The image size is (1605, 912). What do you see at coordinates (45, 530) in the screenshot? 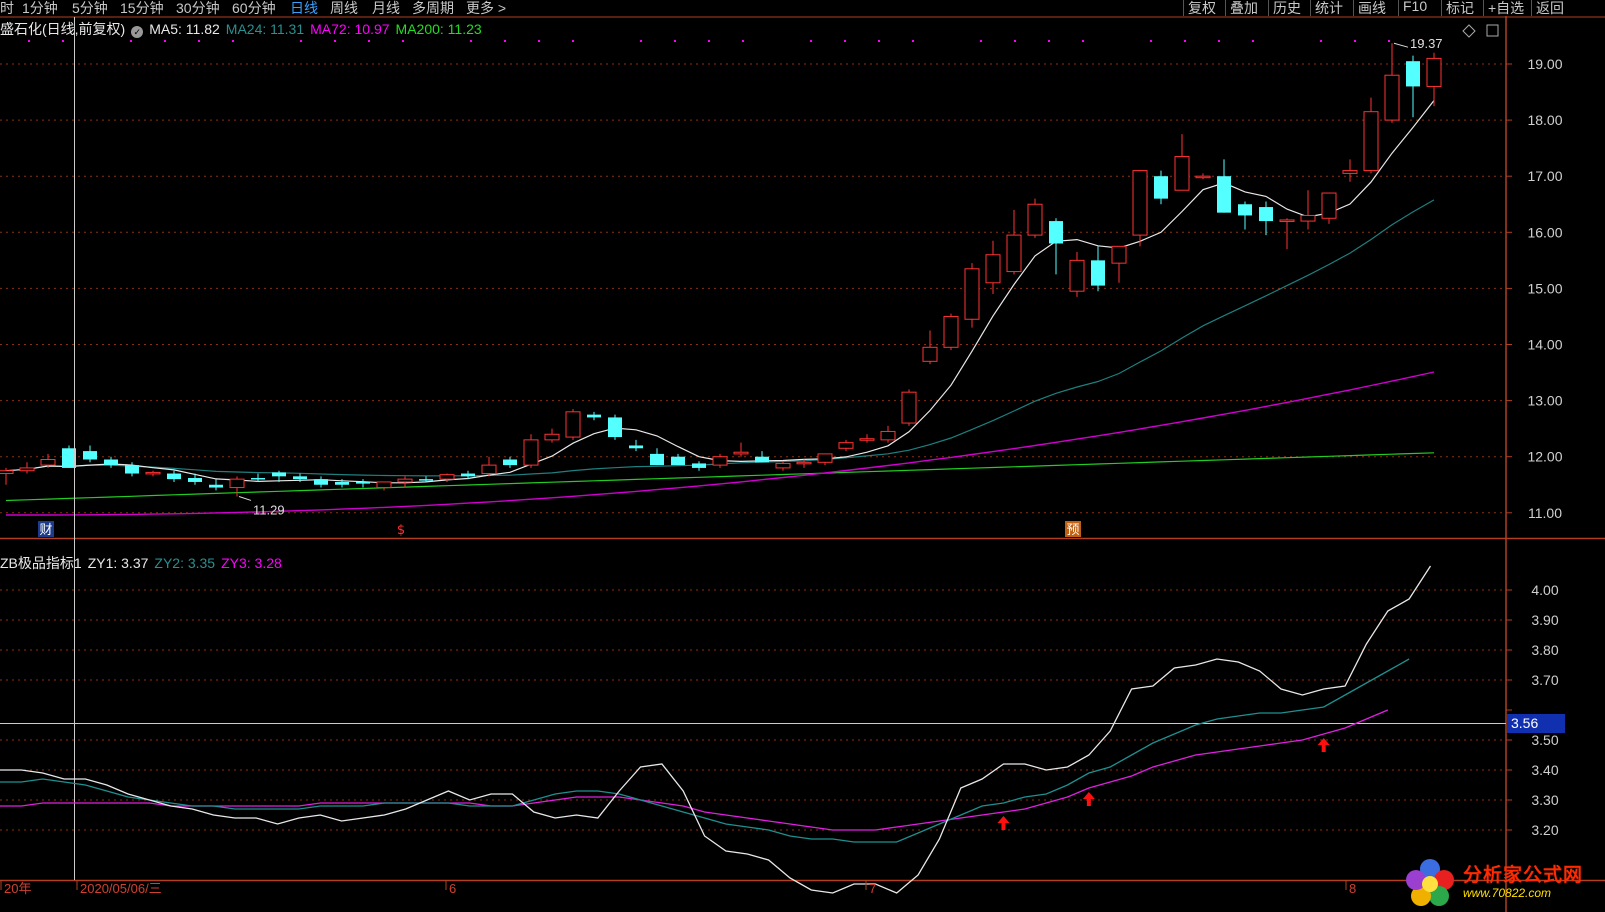
I see `event-marker-label: 财` at bounding box center [45, 530].